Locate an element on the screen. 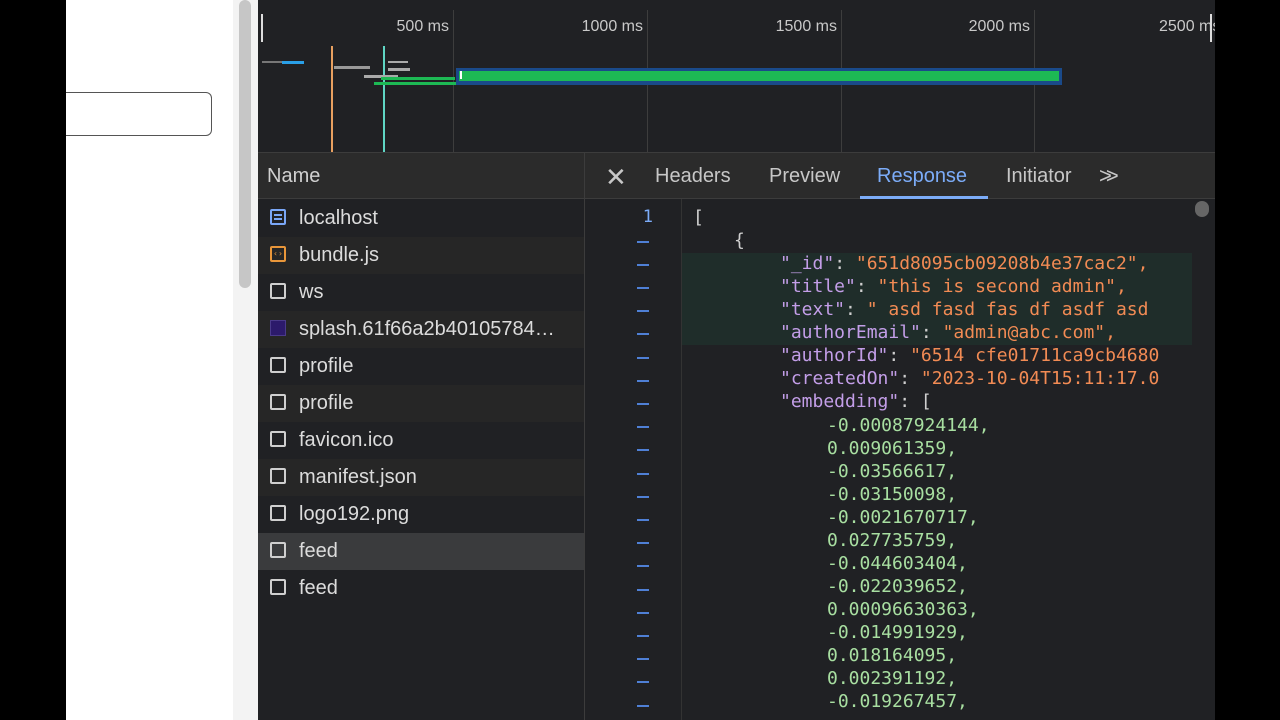  tab-headers: Headers is located at coordinates (693, 176).